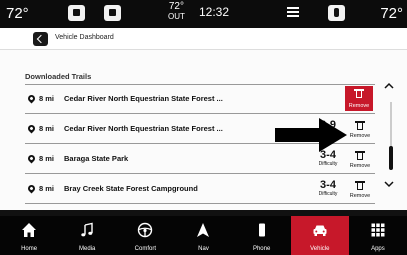  Describe the element at coordinates (391, 13) in the screenshot. I see `passenger-temperature: 72°` at that location.